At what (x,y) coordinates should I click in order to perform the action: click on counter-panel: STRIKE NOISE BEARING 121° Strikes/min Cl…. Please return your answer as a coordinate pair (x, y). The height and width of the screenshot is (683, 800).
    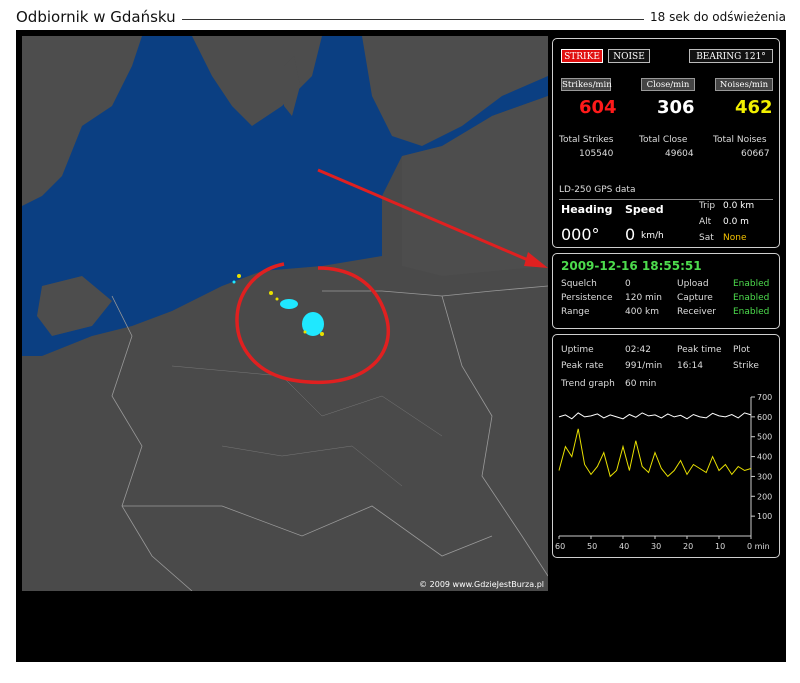
    Looking at the image, I should click on (666, 143).